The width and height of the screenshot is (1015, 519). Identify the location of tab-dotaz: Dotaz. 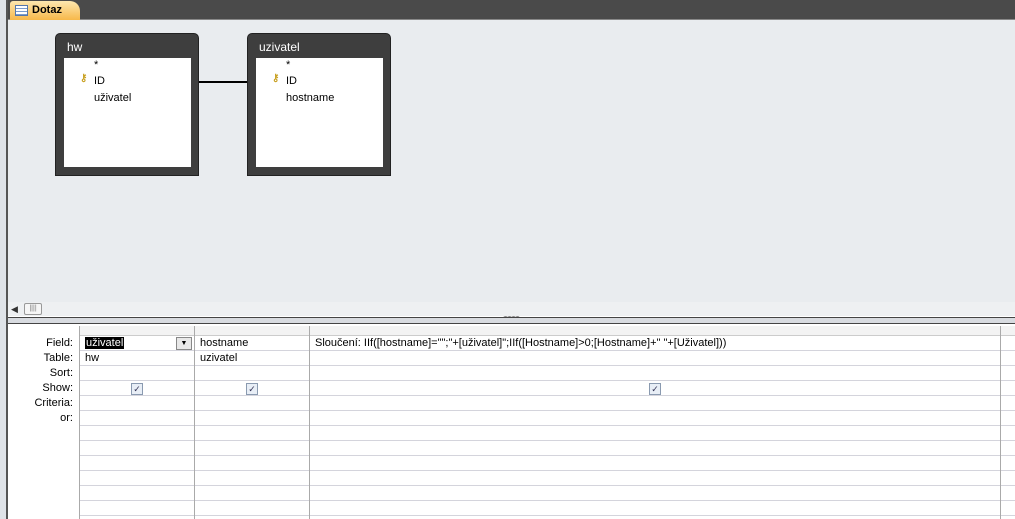
(45, 10).